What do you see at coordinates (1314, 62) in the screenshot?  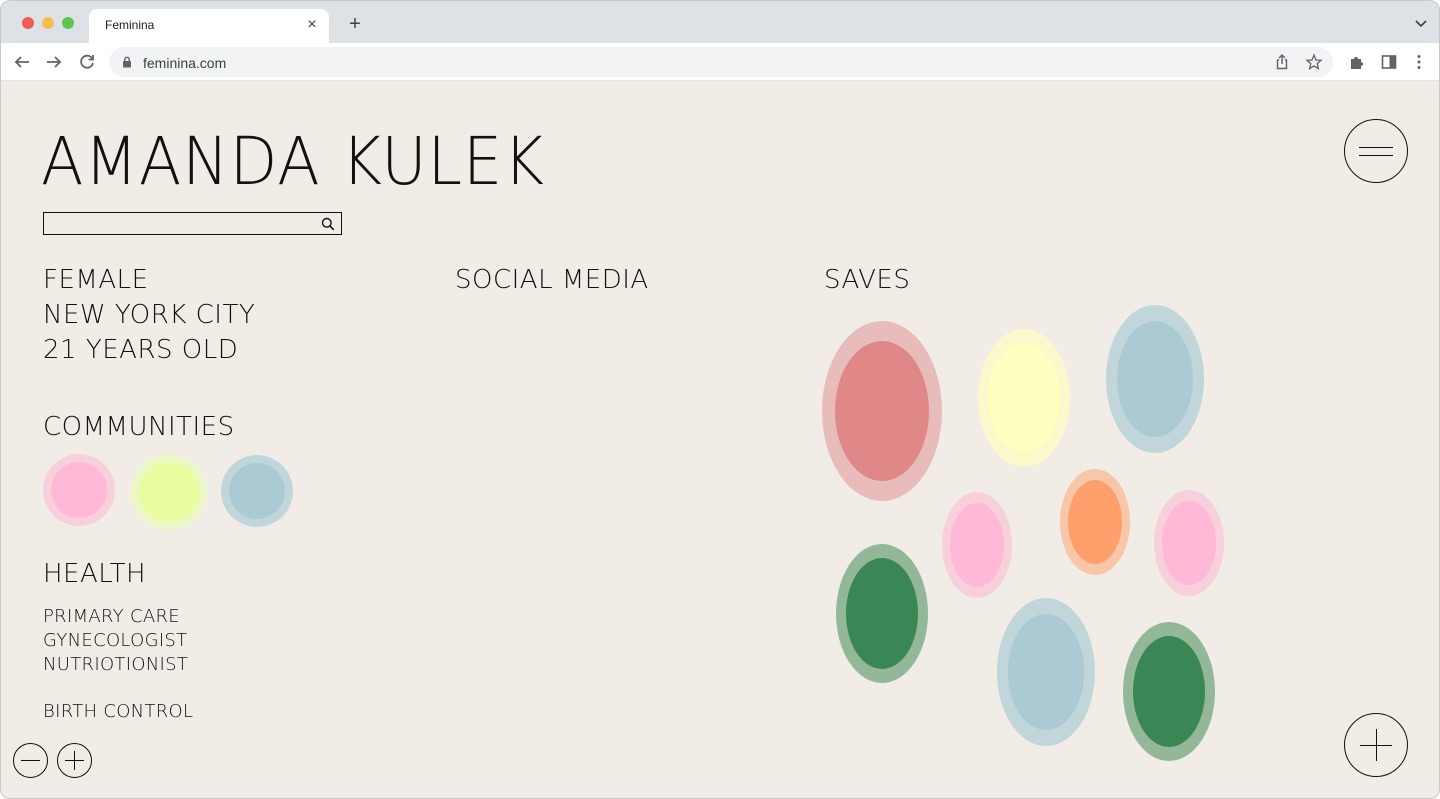 I see `bookmark-star-icon` at bounding box center [1314, 62].